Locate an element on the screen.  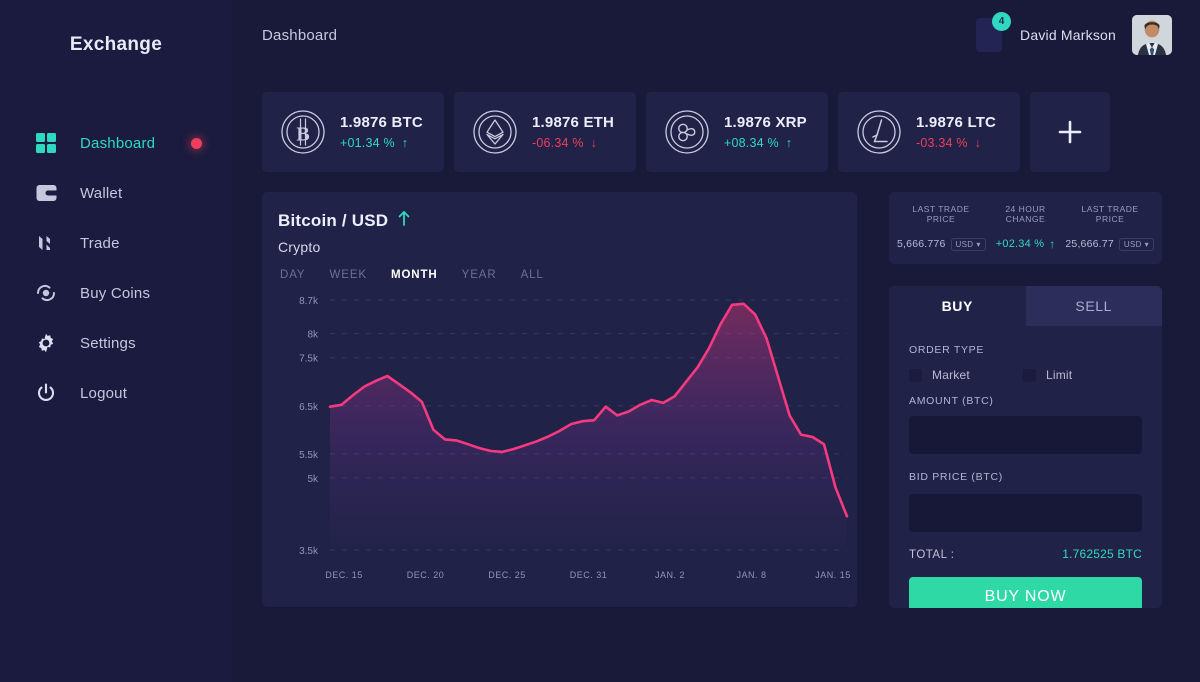
svg-text: 5.5k is located at coordinates (309, 455).